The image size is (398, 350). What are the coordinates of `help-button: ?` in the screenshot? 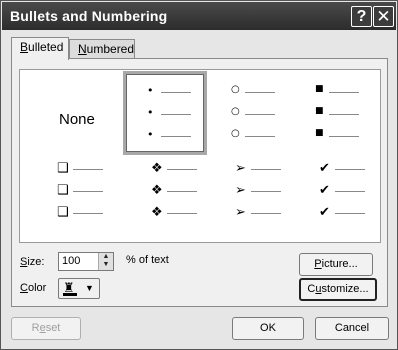 It's located at (361, 16).